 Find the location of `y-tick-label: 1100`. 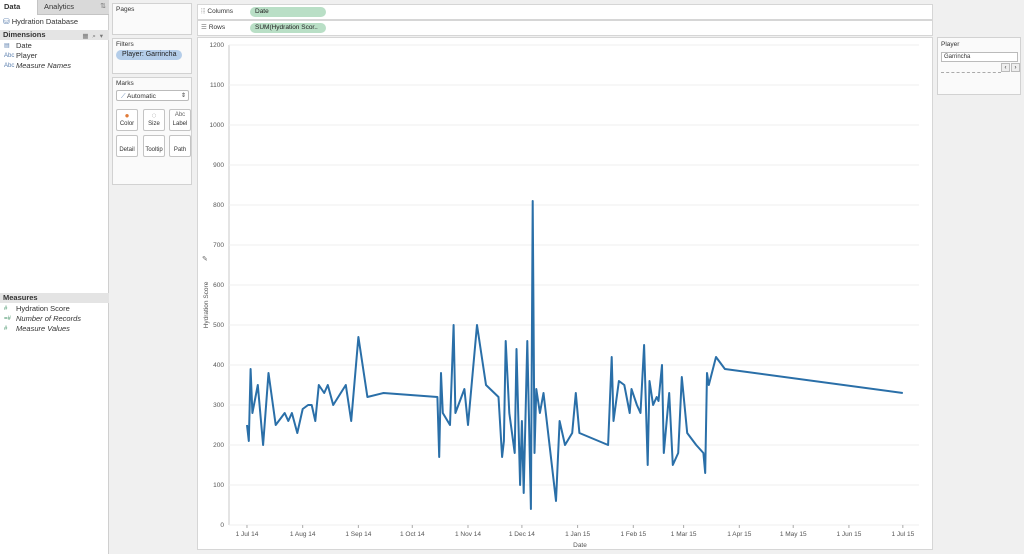

y-tick-label: 1100 is located at coordinates (217, 85).